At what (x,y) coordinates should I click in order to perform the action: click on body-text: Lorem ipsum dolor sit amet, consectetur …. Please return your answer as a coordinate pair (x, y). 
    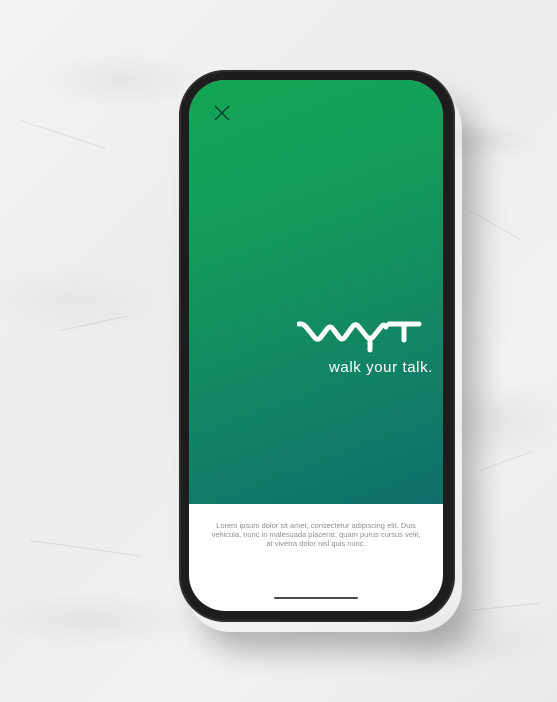
    Looking at the image, I should click on (316, 534).